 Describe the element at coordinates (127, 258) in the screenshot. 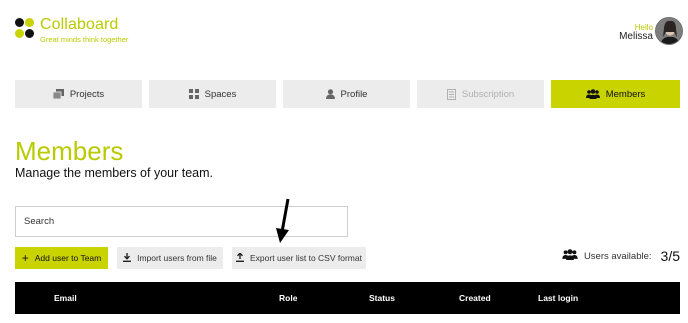

I see `download-icon` at that location.